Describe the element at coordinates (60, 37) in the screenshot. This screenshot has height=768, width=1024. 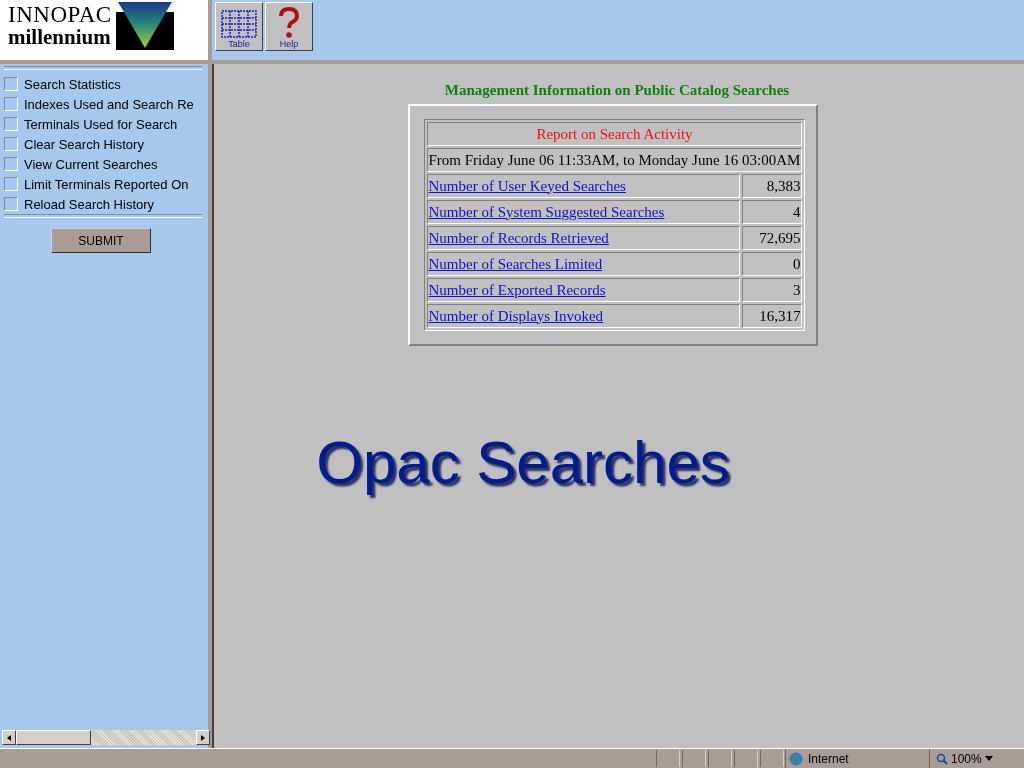
I see `logo-text: millennium` at that location.